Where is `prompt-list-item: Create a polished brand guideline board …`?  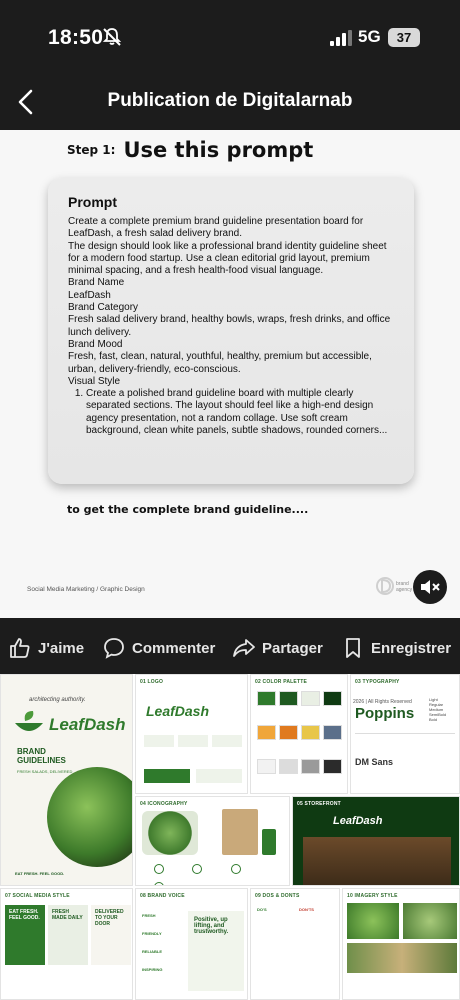
prompt-list-item: Create a polished brand guideline board … is located at coordinates (240, 412).